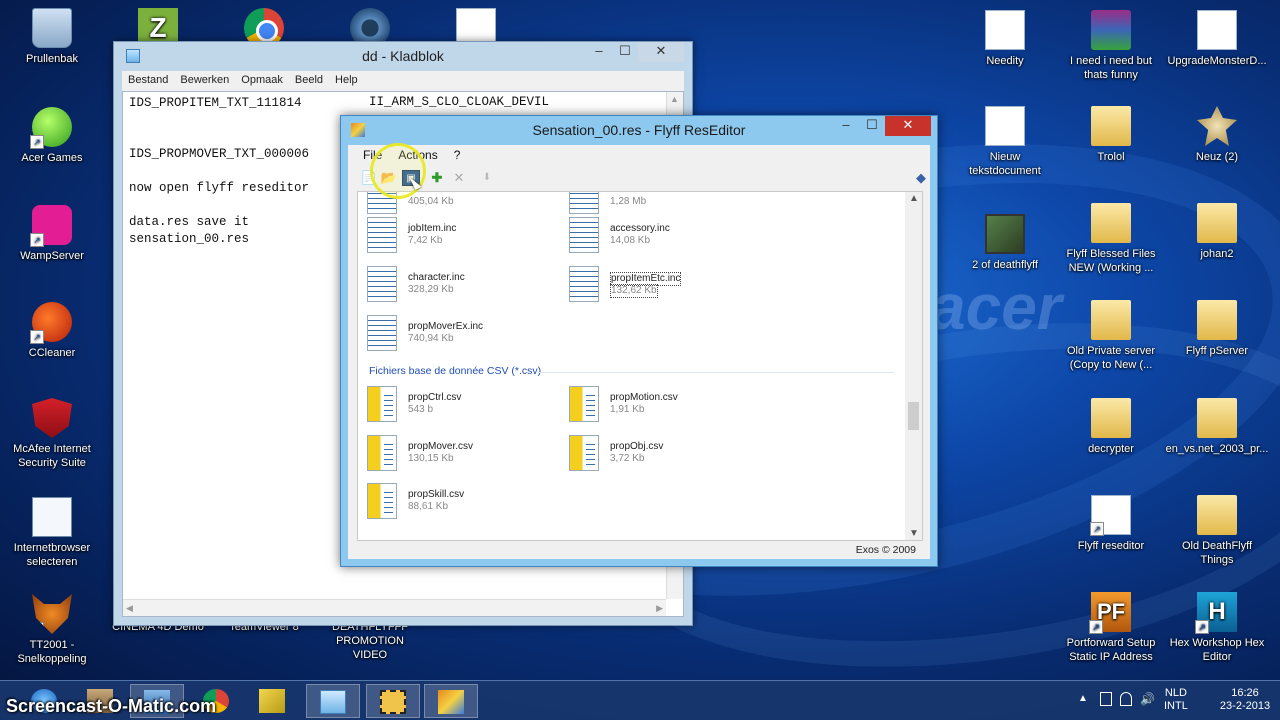 This screenshot has width=1280, height=720. What do you see at coordinates (462, 237) in the screenshot?
I see `file-item: jobItem.inc 7,42 Kb` at bounding box center [462, 237].